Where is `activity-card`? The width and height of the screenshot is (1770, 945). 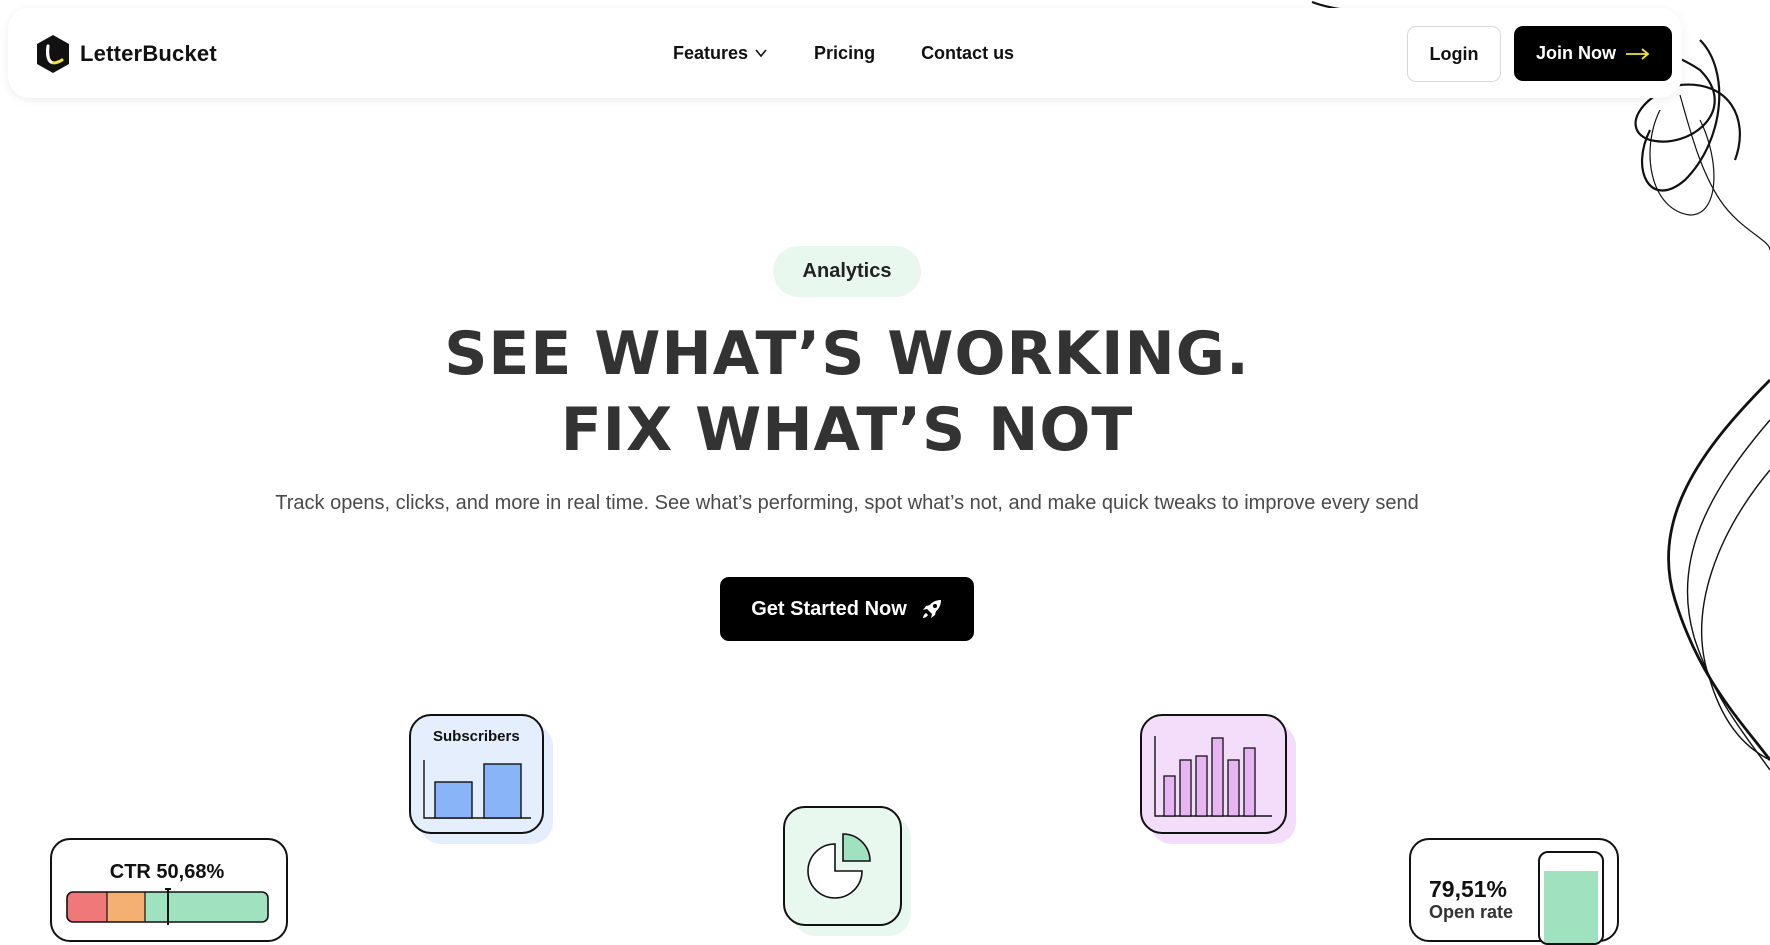
activity-card is located at coordinates (1218, 779).